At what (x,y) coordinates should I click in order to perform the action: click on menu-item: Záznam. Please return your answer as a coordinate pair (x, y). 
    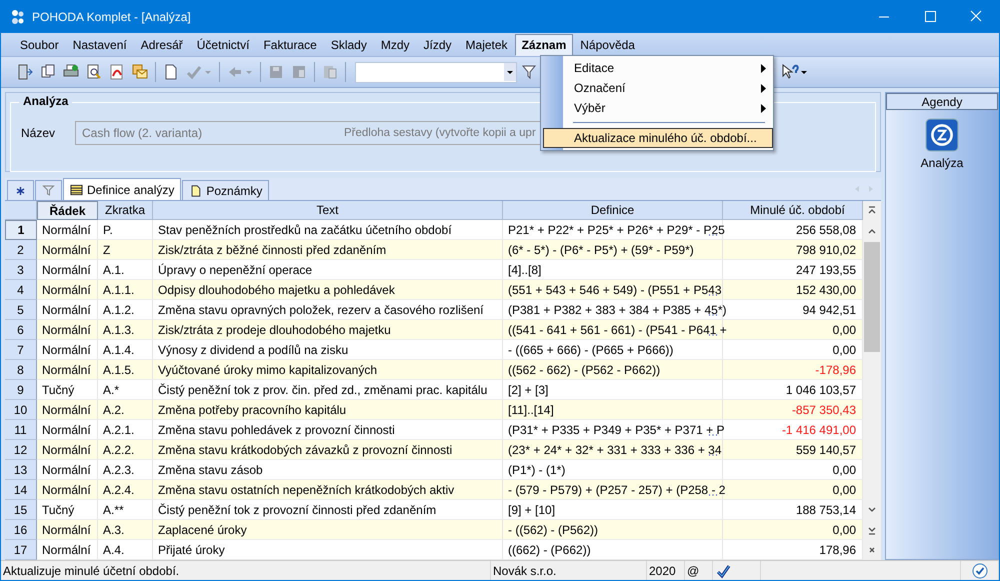
    Looking at the image, I should click on (544, 45).